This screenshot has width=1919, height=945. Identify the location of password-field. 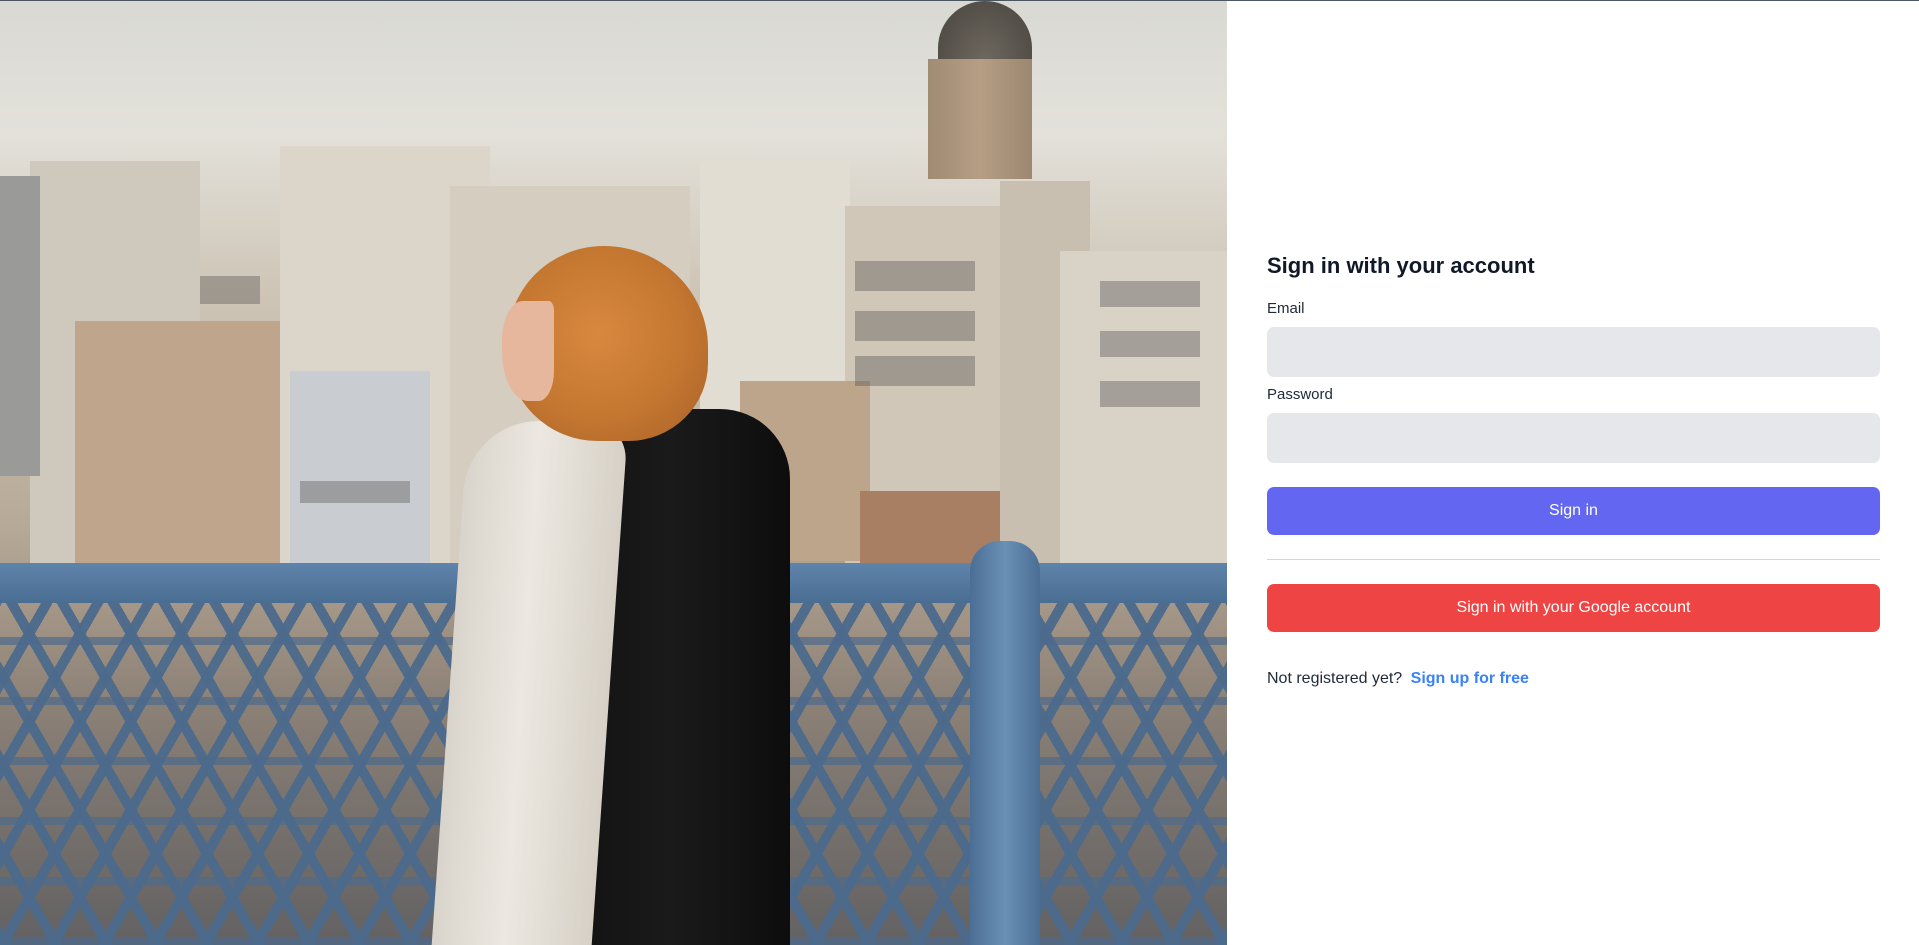
(1573, 438).